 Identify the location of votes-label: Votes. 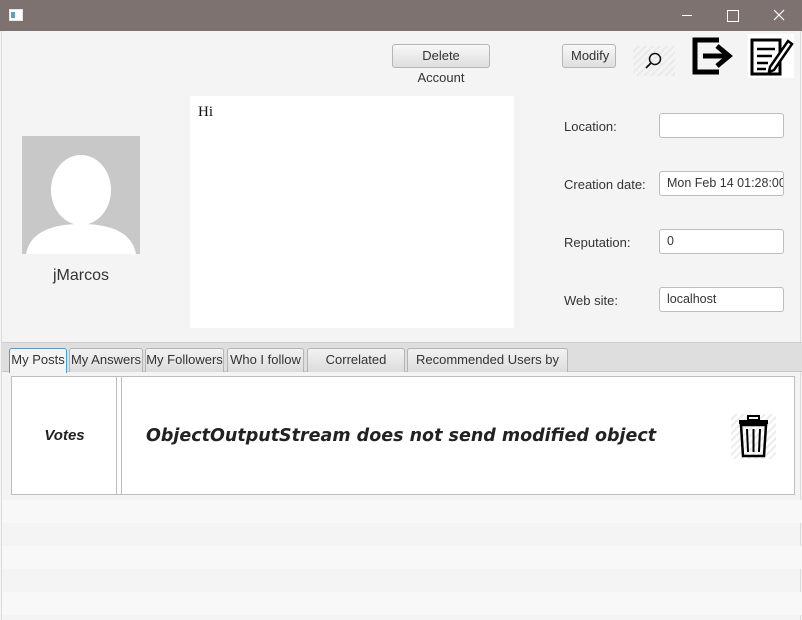
(64, 435).